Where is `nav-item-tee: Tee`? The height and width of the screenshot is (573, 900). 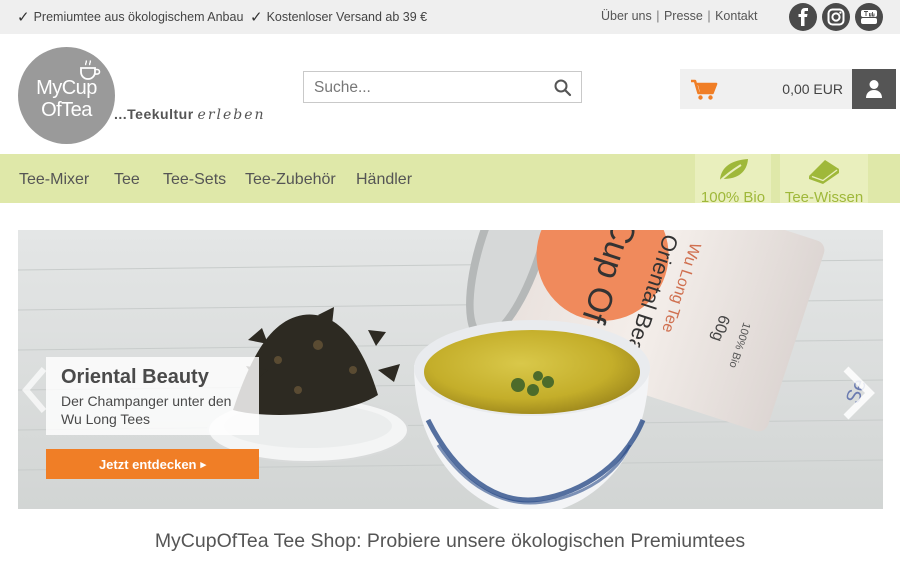 nav-item-tee: Tee is located at coordinates (127, 180).